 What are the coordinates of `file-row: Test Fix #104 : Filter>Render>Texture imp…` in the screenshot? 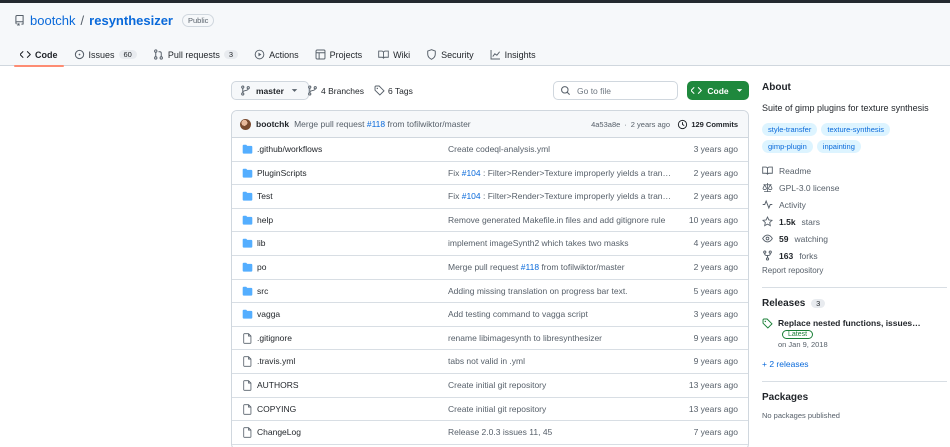 It's located at (490, 197).